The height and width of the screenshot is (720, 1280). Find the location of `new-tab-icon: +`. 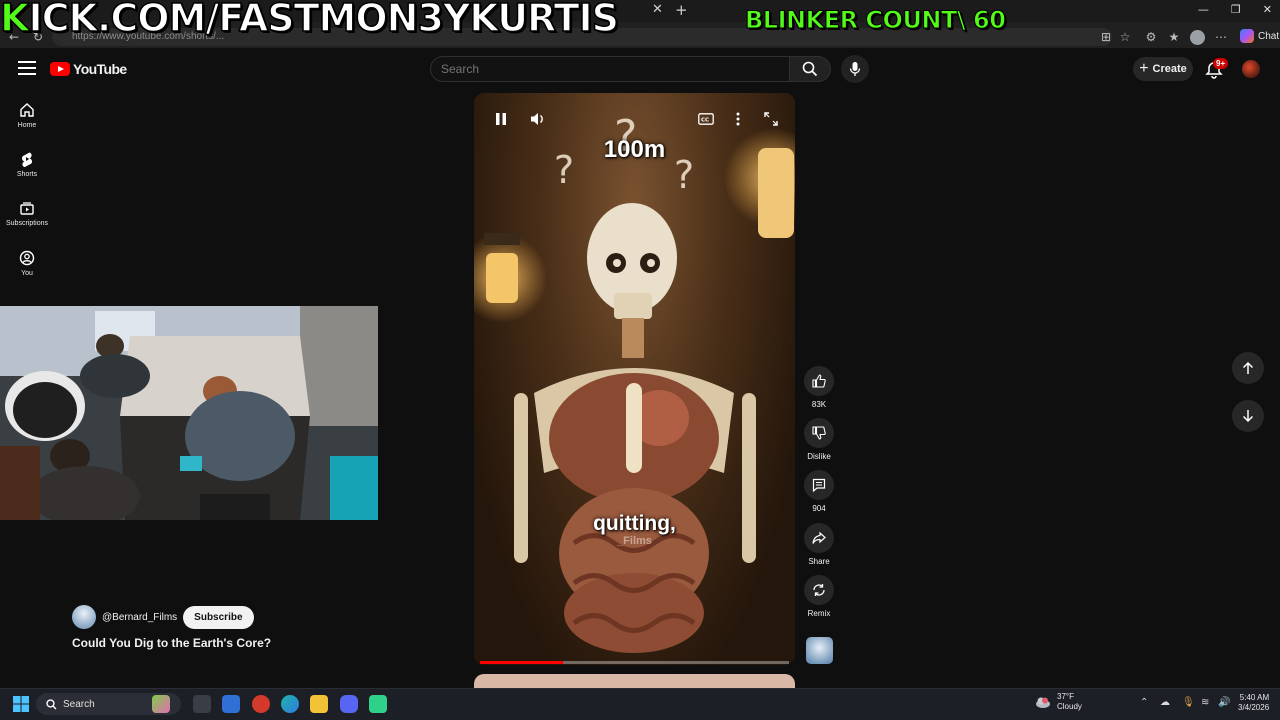

new-tab-icon: + is located at coordinates (681, 10).